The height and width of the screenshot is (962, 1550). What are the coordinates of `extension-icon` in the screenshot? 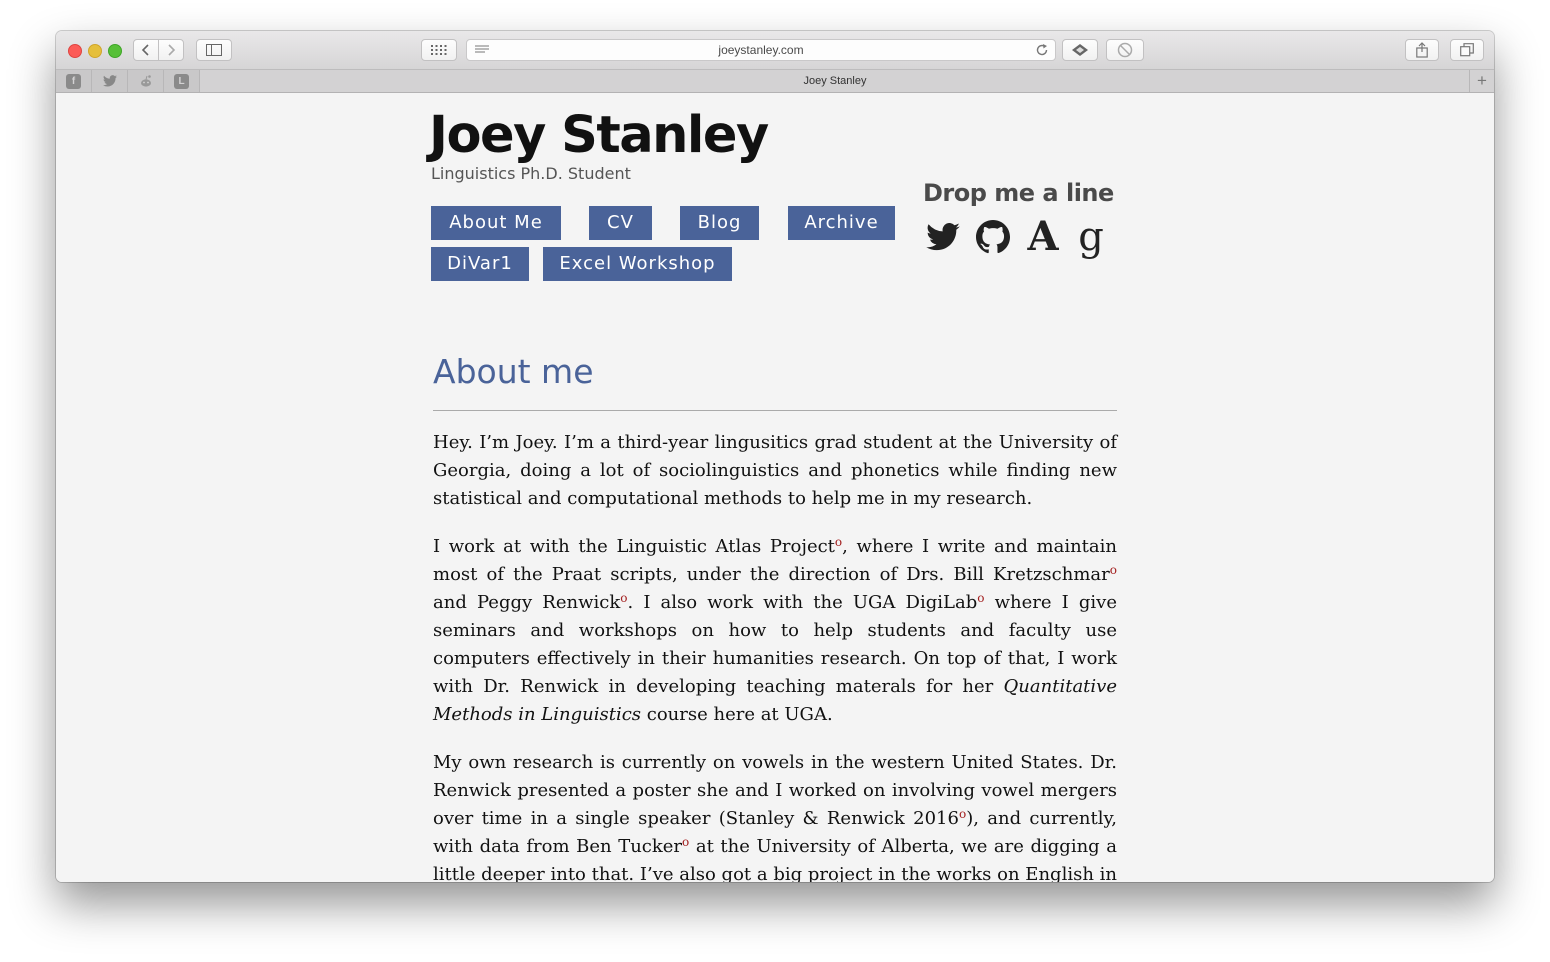 It's located at (1080, 50).